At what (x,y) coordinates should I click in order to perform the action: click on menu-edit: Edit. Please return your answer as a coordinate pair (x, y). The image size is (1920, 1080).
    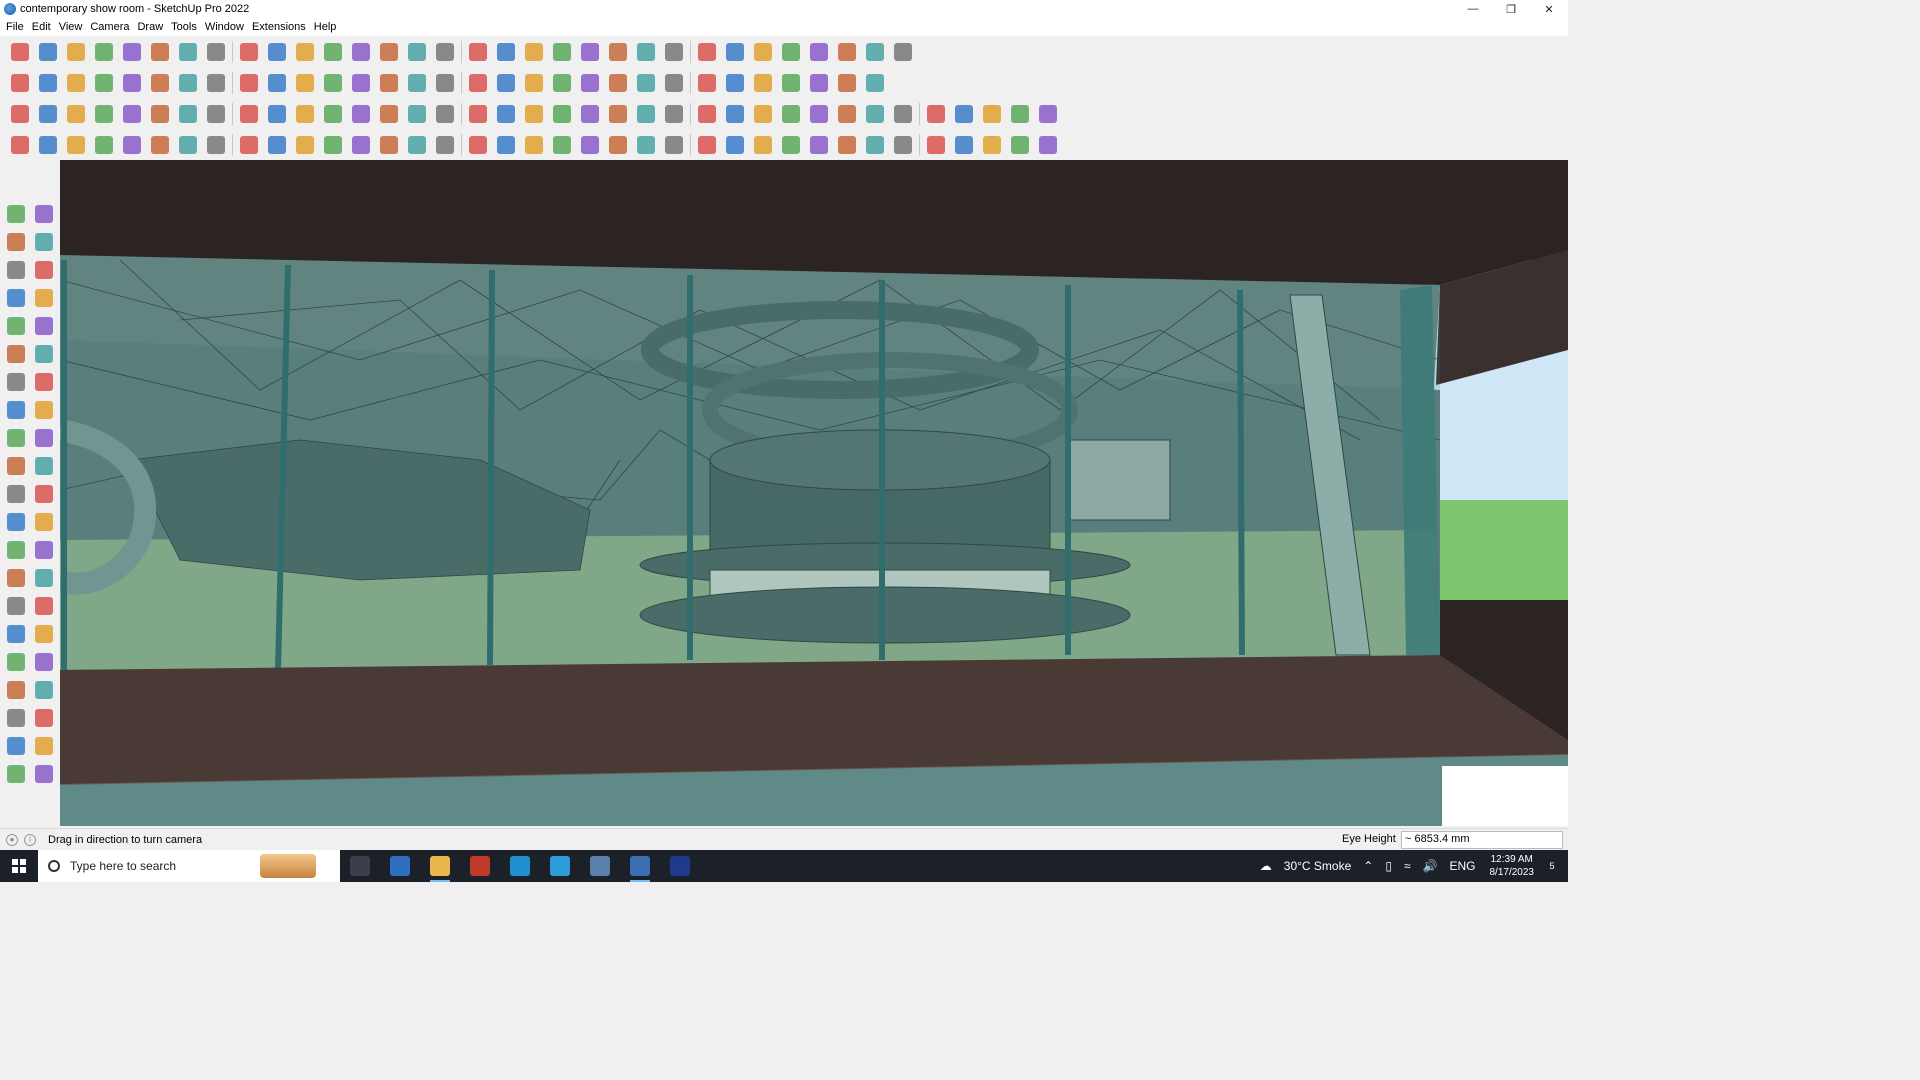
    Looking at the image, I should click on (43, 27).